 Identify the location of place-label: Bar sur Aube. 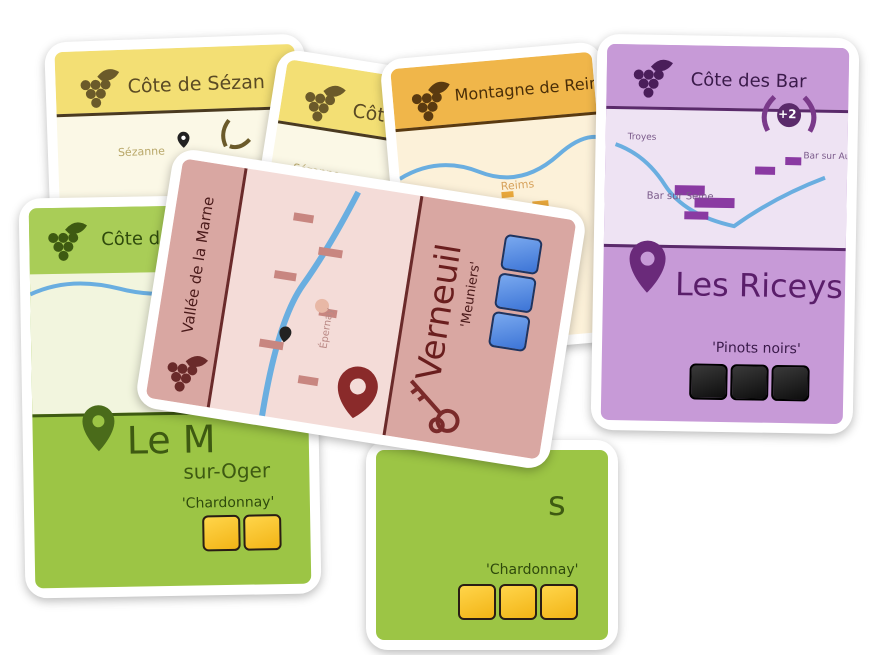
(826, 157).